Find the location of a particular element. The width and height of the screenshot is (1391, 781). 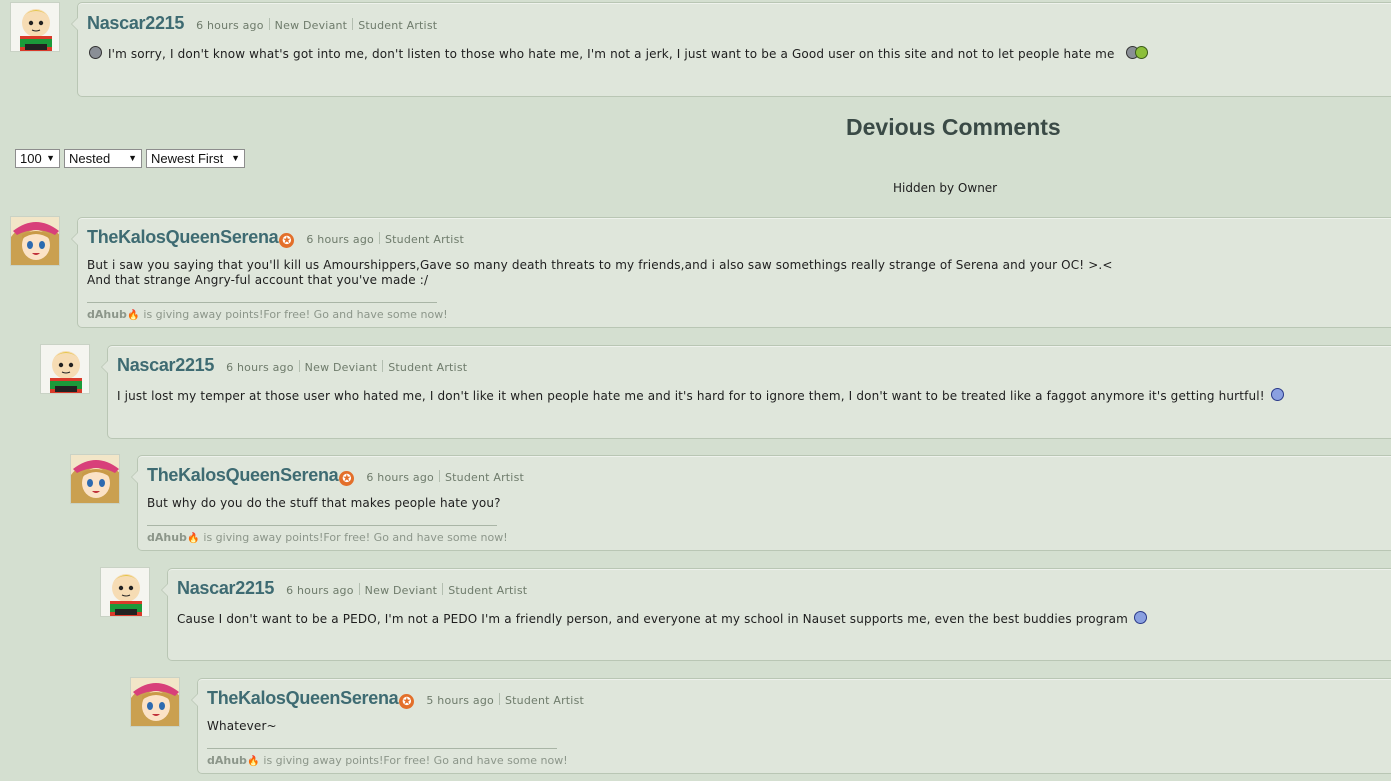

hidden-by-owner-note: Hidden by Owner is located at coordinates (945, 188).